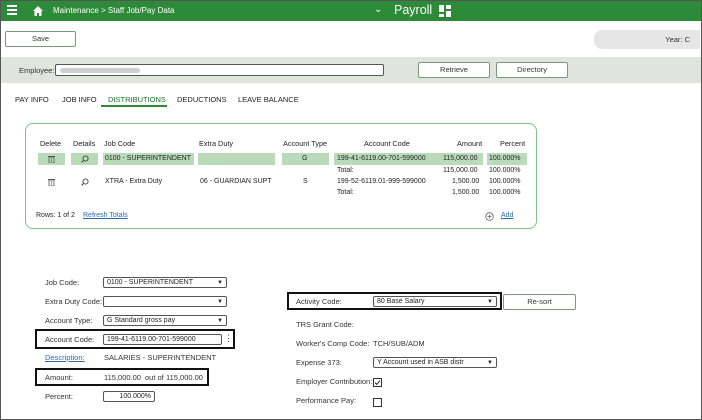 The image size is (702, 420). I want to click on workers-comp-value: TCH/SUB/ADM, so click(399, 343).